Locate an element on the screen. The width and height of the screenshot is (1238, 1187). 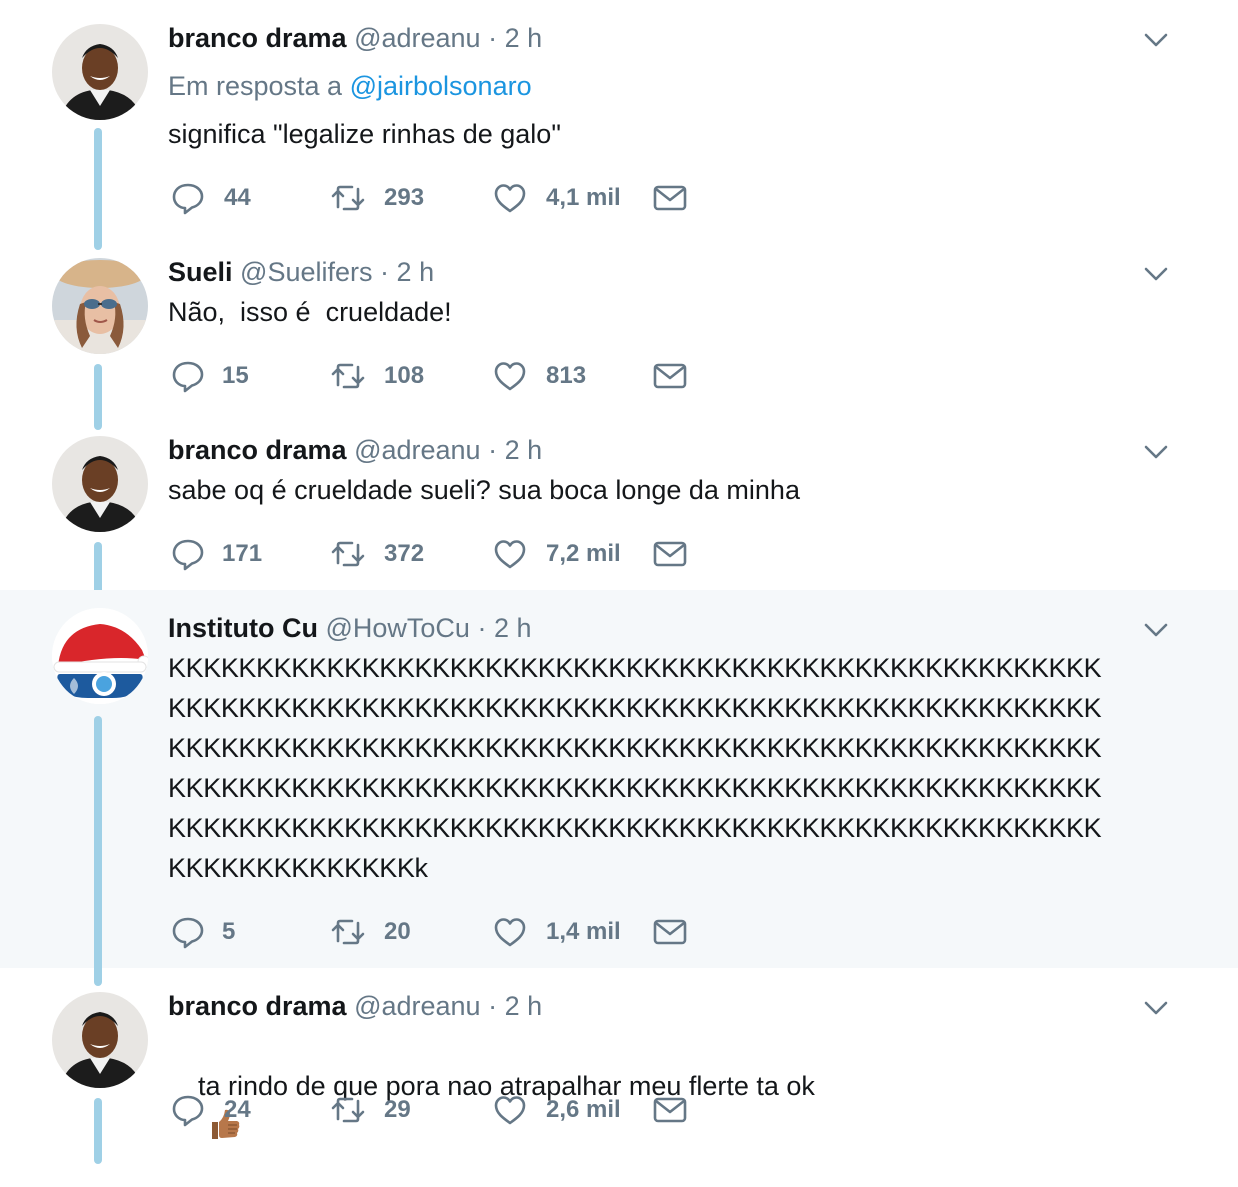
retweet-button: 293 is located at coordinates (377, 198).